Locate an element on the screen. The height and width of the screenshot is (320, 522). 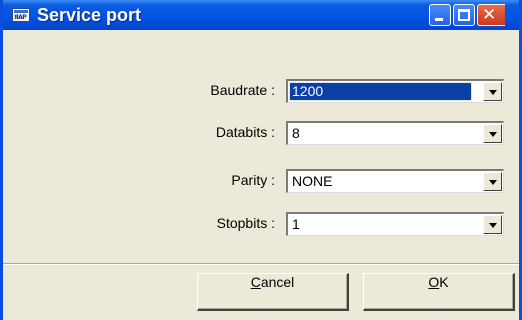
baudrate-value: 1200 is located at coordinates (380, 91).